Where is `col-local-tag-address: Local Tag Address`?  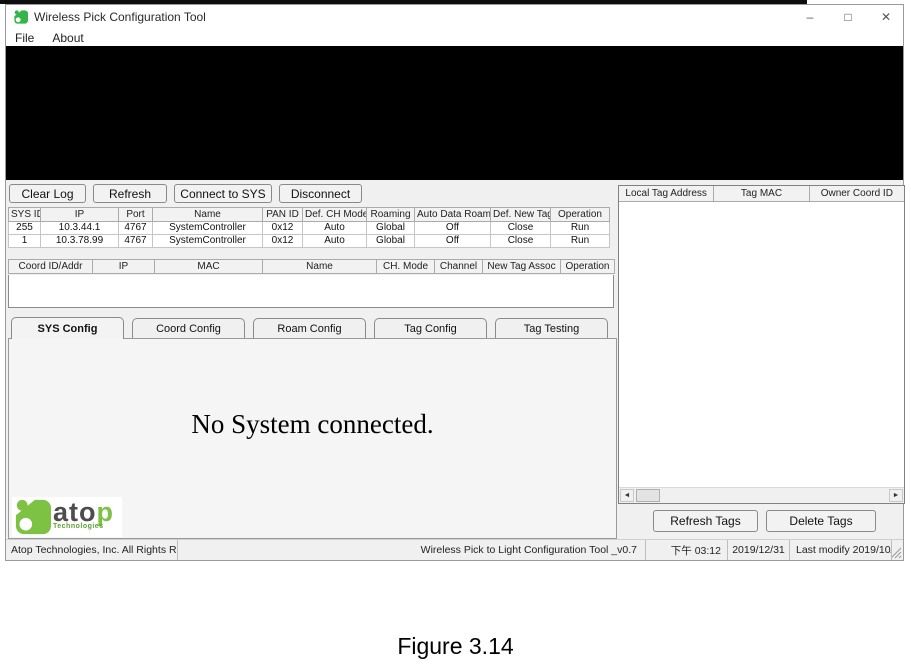
col-local-tag-address: Local Tag Address is located at coordinates (667, 194).